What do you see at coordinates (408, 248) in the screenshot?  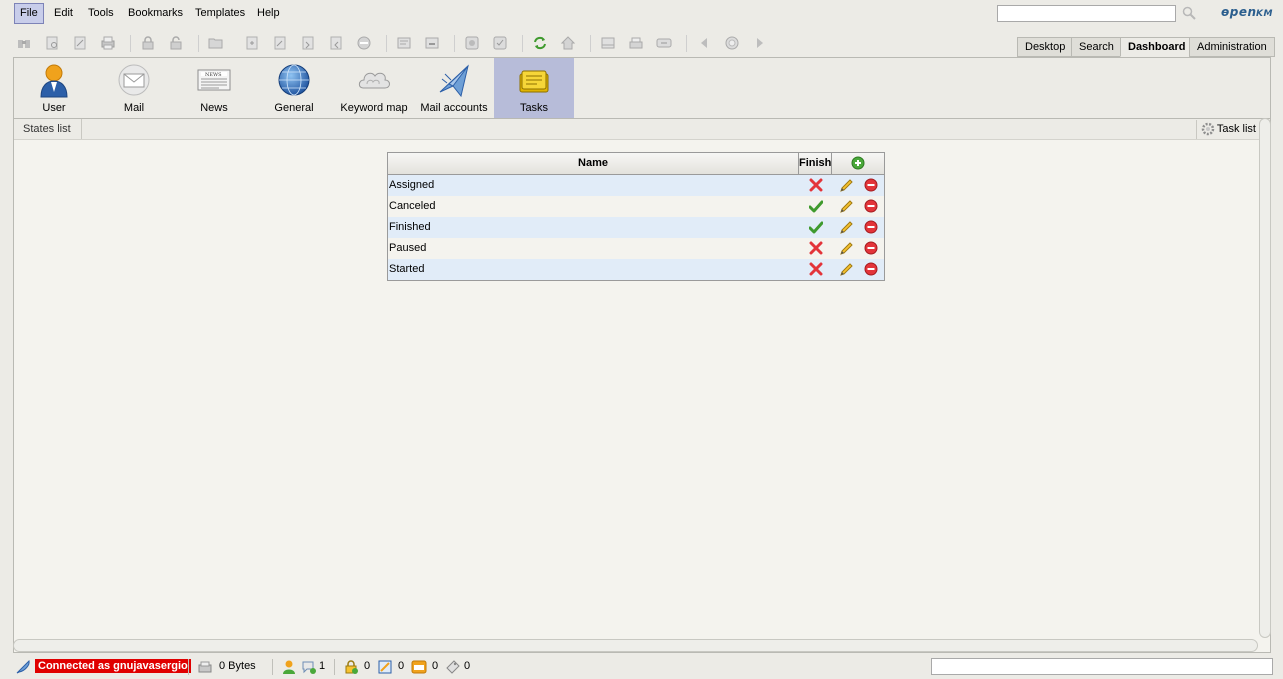 I see `state-name: Paused` at bounding box center [408, 248].